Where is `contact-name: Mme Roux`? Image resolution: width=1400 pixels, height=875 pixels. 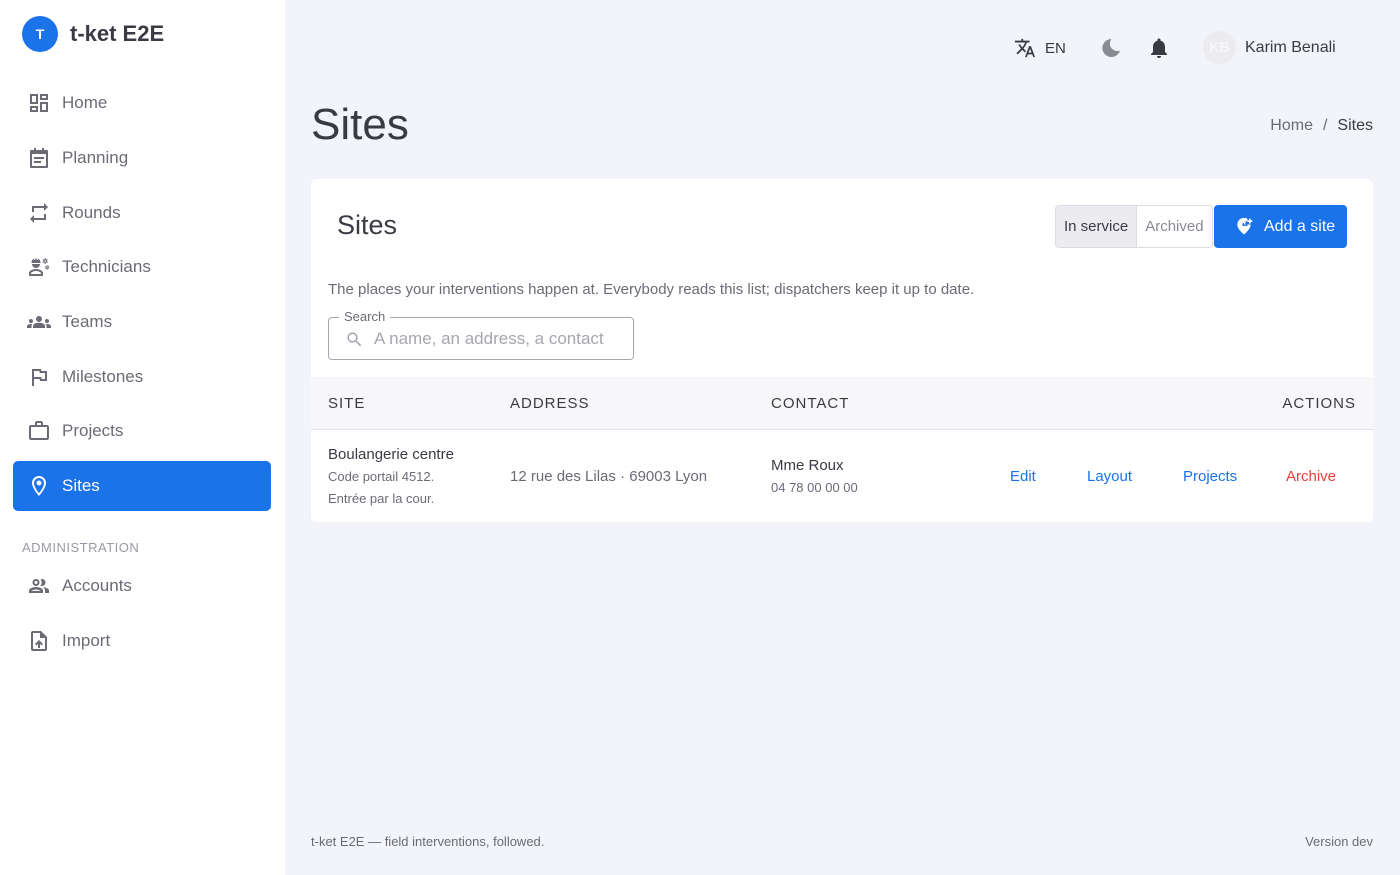
contact-name: Mme Roux is located at coordinates (807, 465).